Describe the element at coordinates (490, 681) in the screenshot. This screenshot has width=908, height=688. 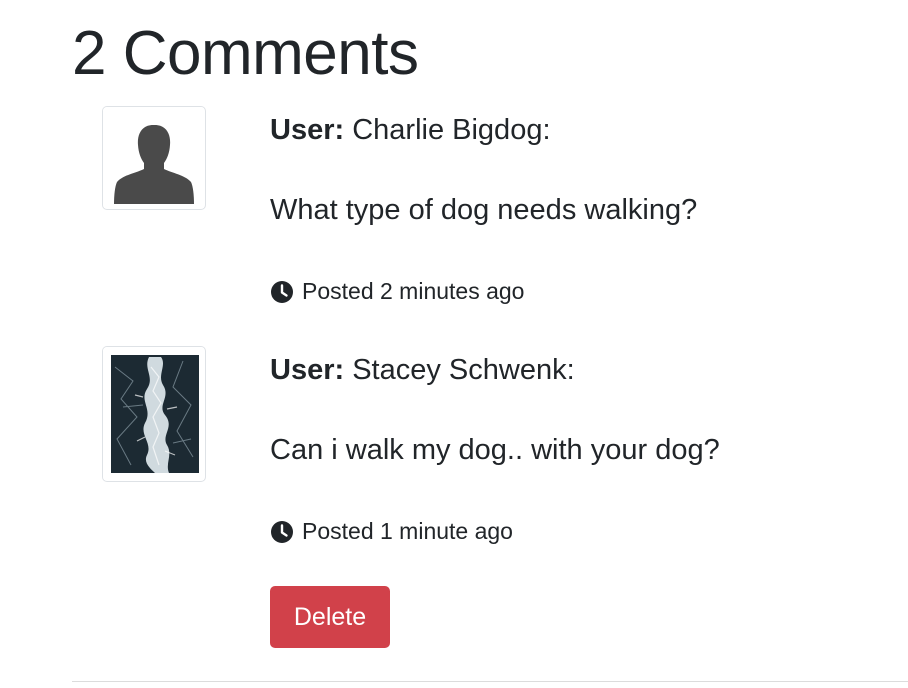
I see `divider` at that location.